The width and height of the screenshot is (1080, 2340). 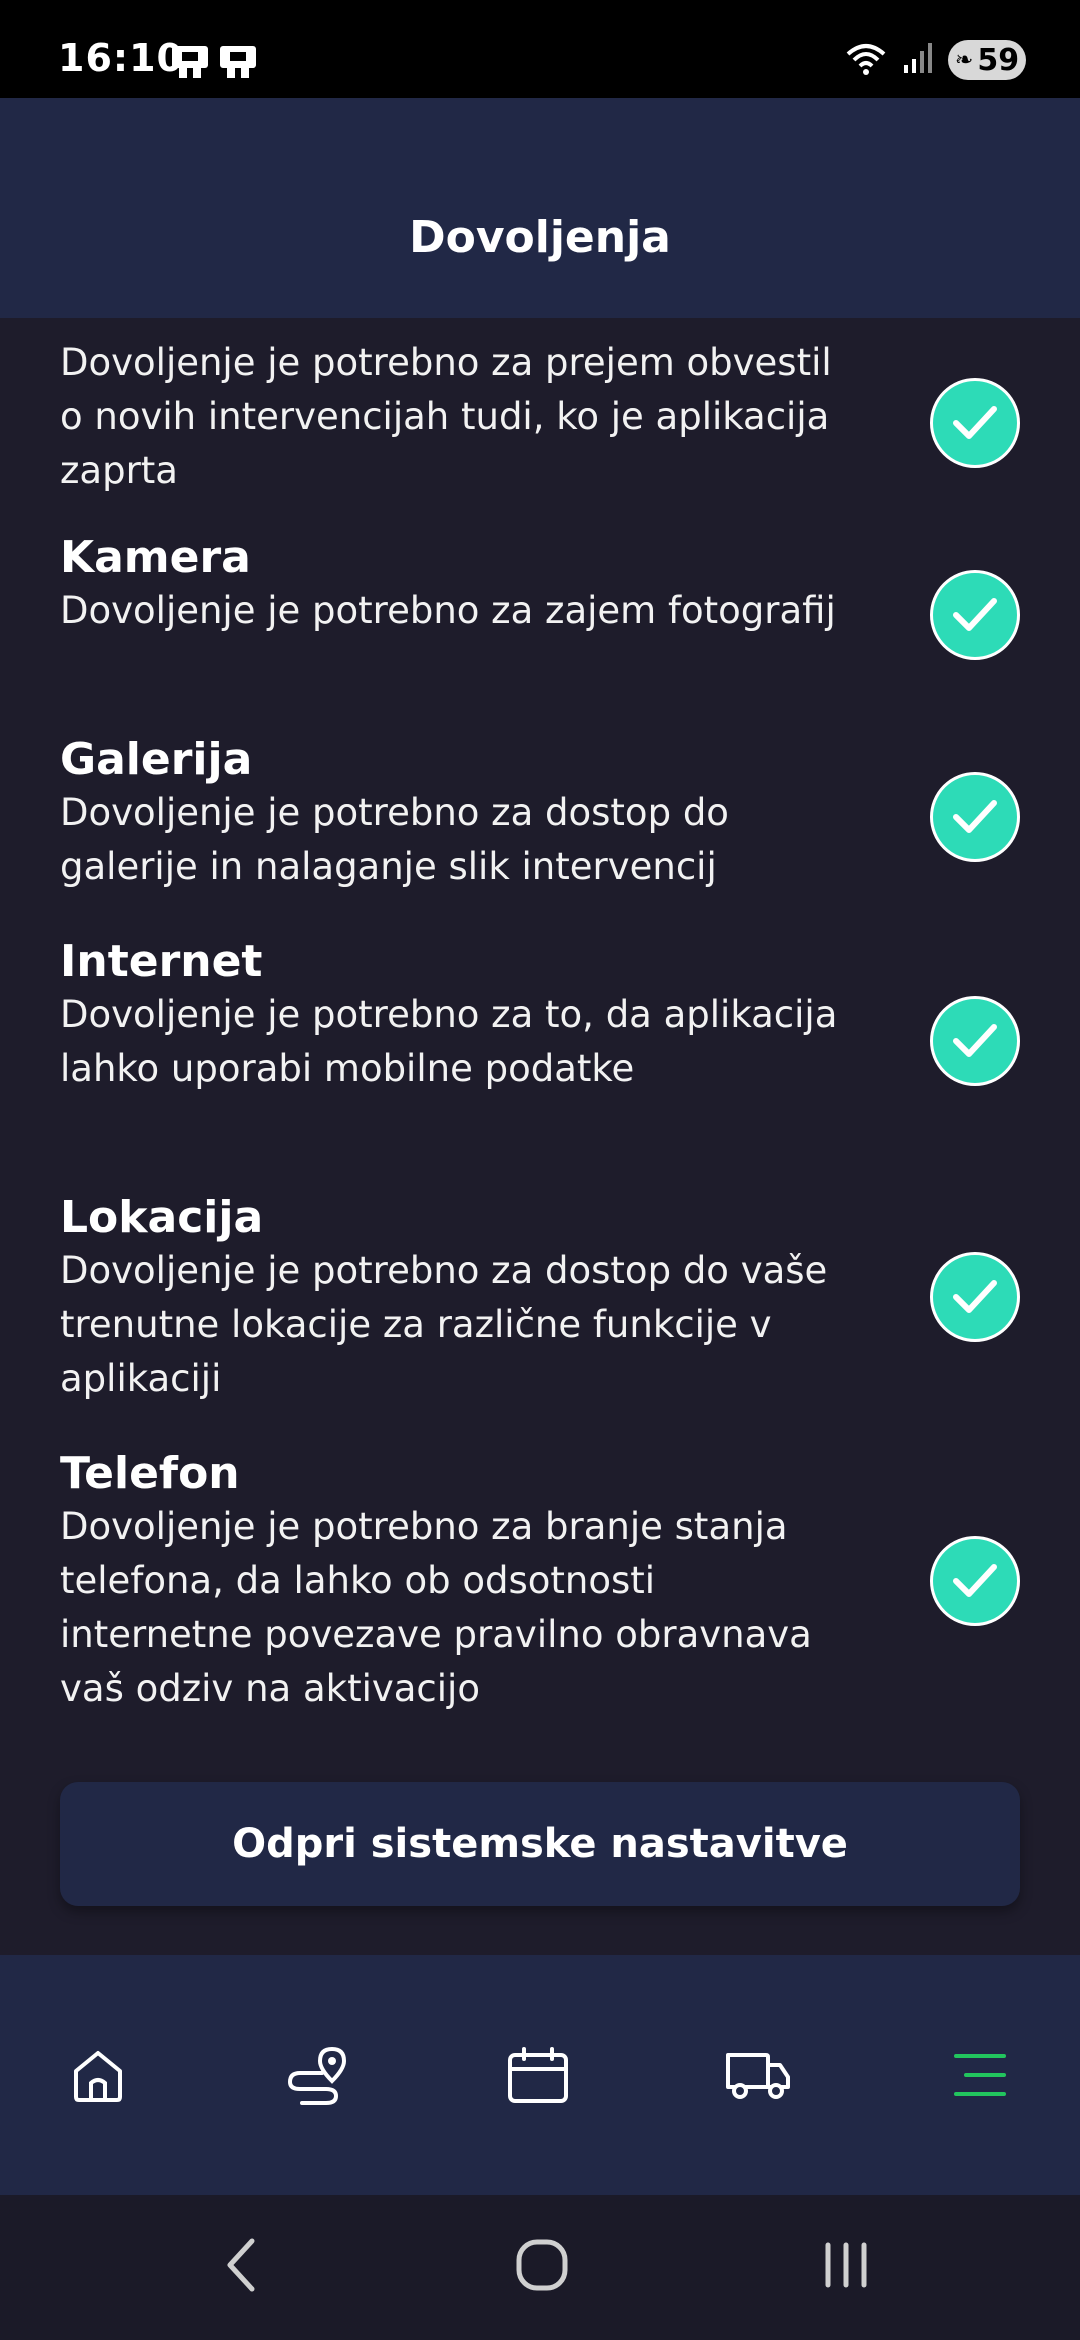 I want to click on permission-title: Telefon, so click(x=150, y=1473).